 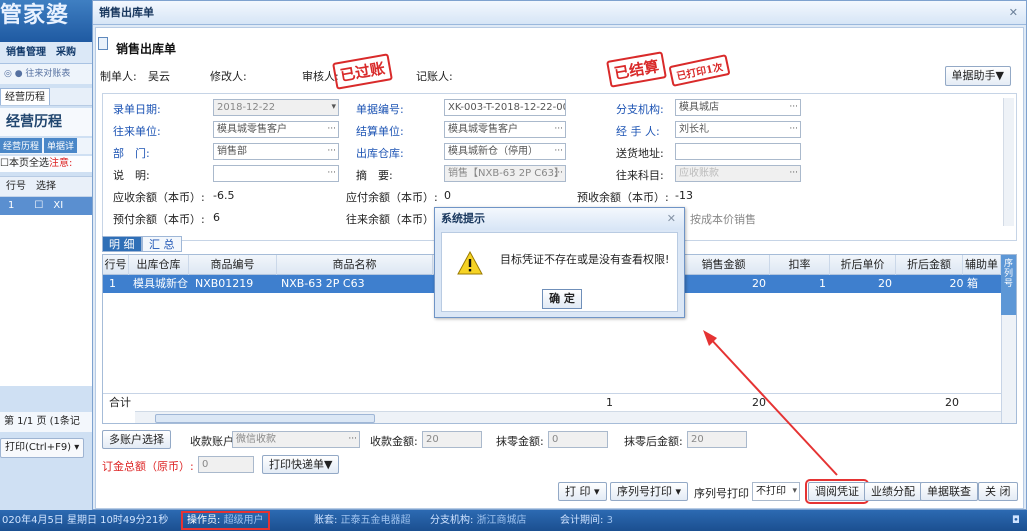 What do you see at coordinates (452, 439) in the screenshot?
I see `amount-field: 20` at bounding box center [452, 439].